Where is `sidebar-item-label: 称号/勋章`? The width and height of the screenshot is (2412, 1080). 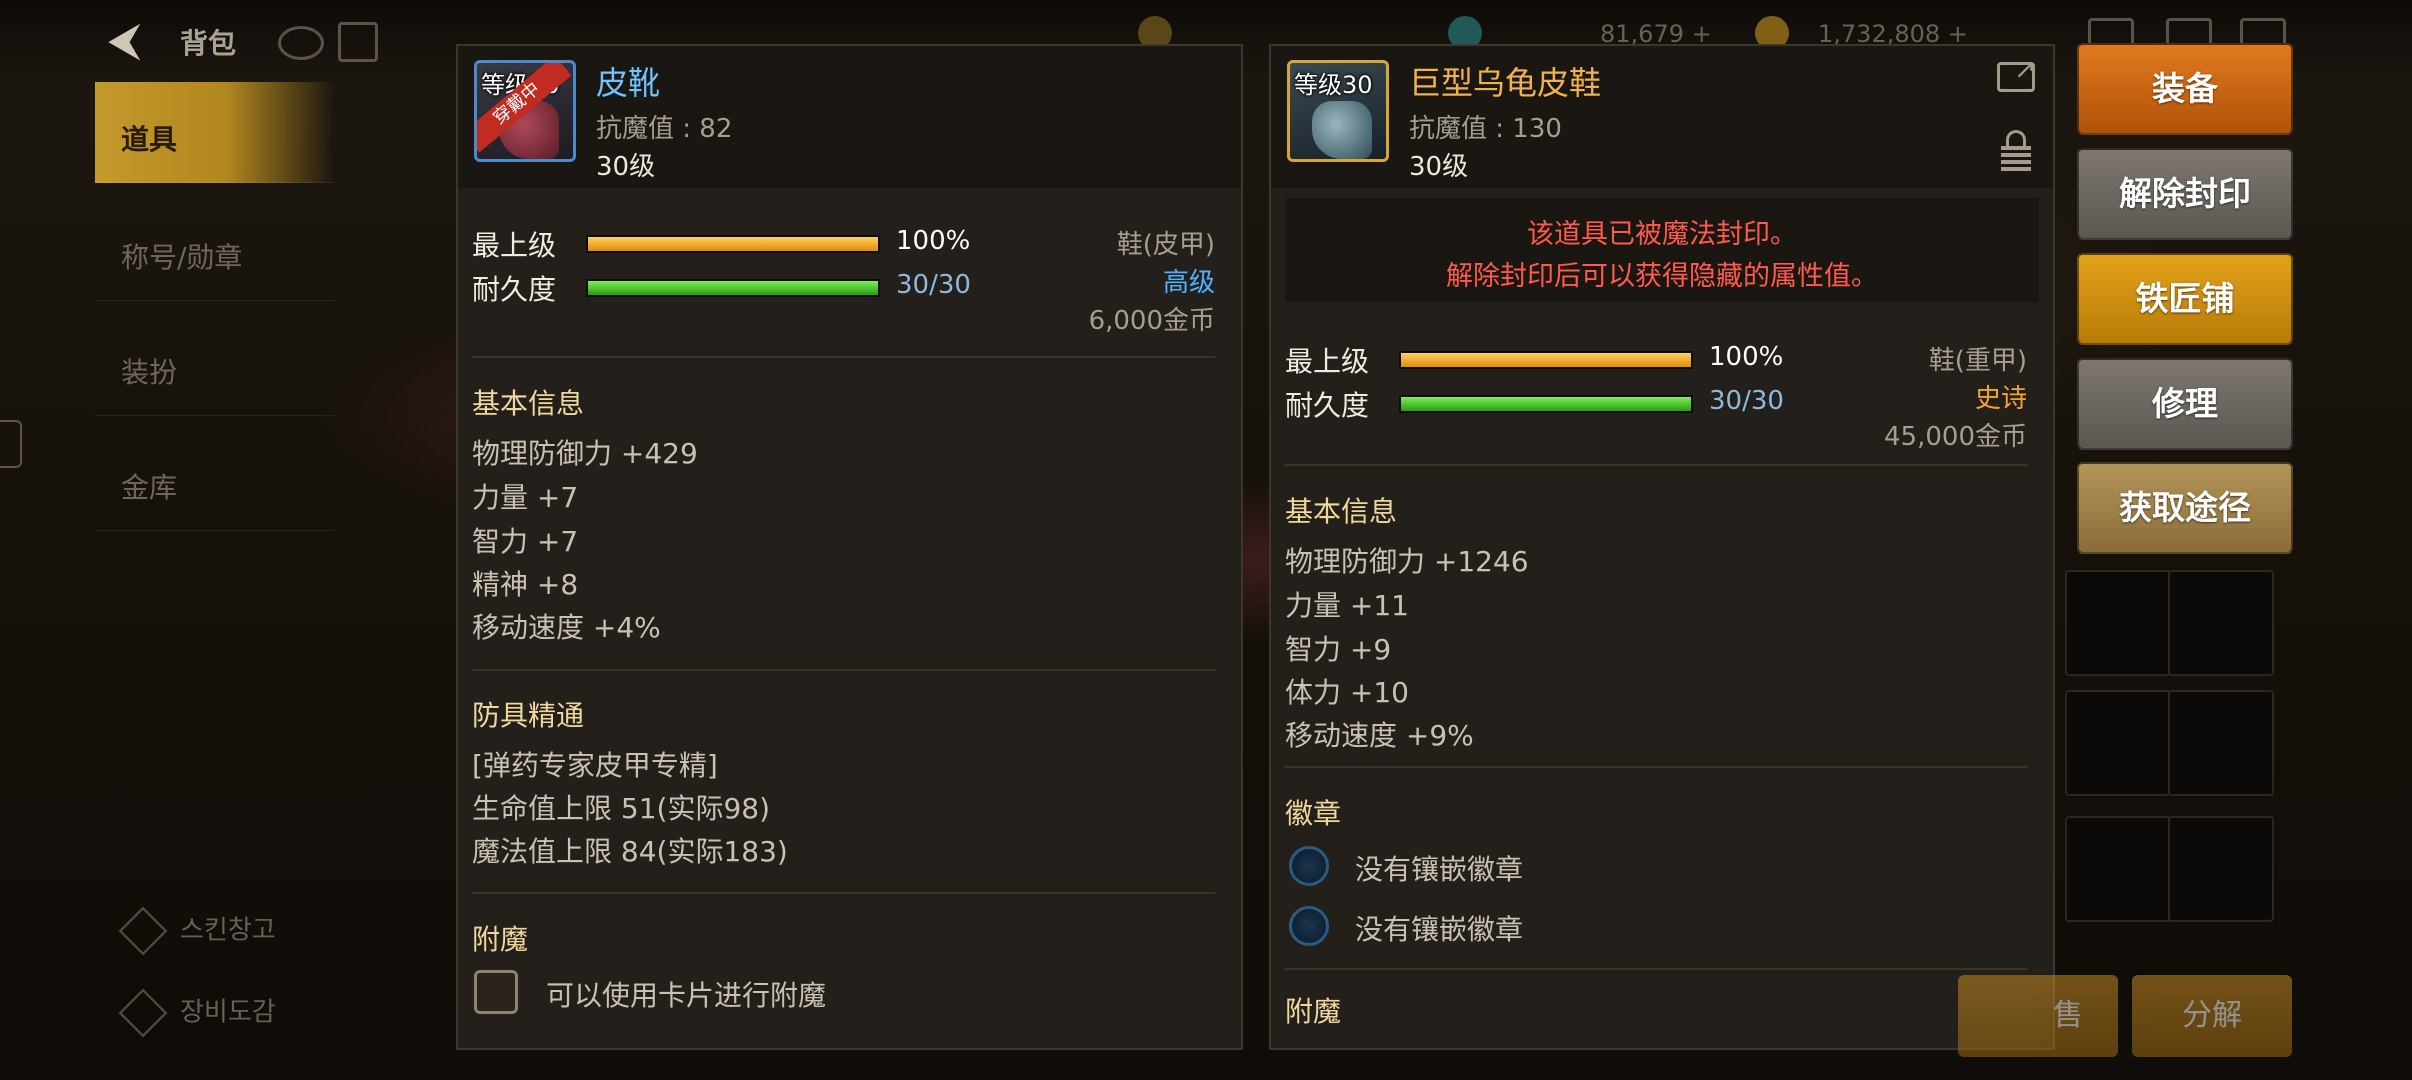
sidebar-item-label: 称号/勋章 is located at coordinates (182, 257).